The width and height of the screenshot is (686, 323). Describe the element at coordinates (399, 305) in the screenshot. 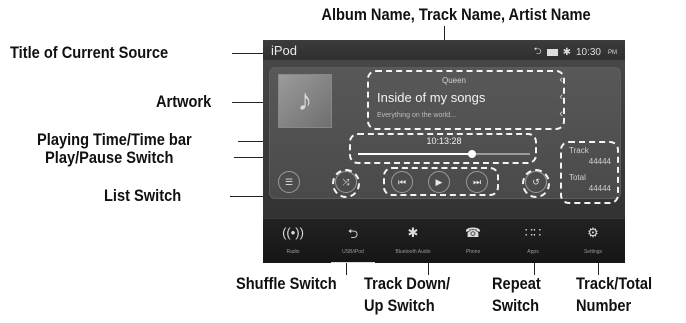

I see `callout-up-switch: Up Switch` at that location.